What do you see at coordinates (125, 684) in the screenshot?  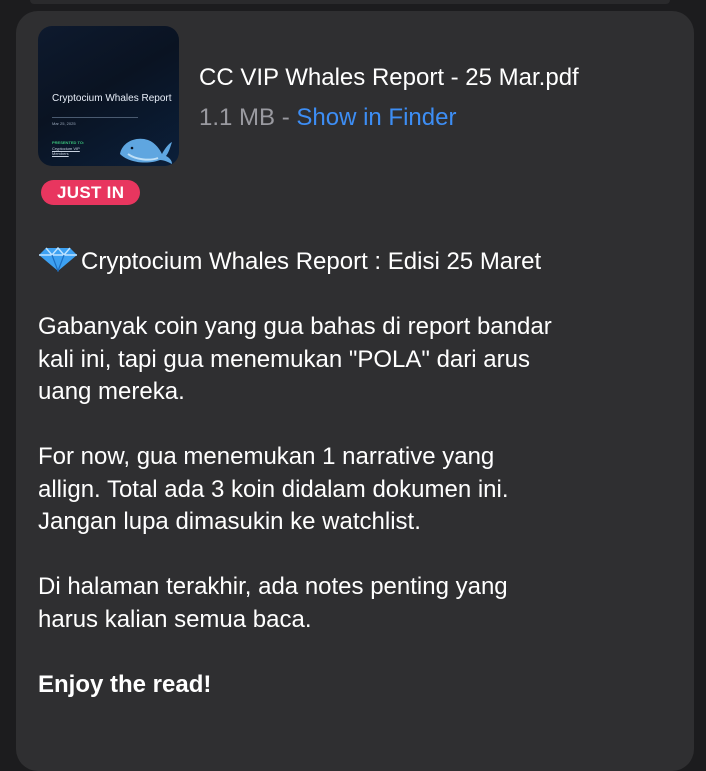 I see `closing-line: Enjoy the read!` at bounding box center [125, 684].